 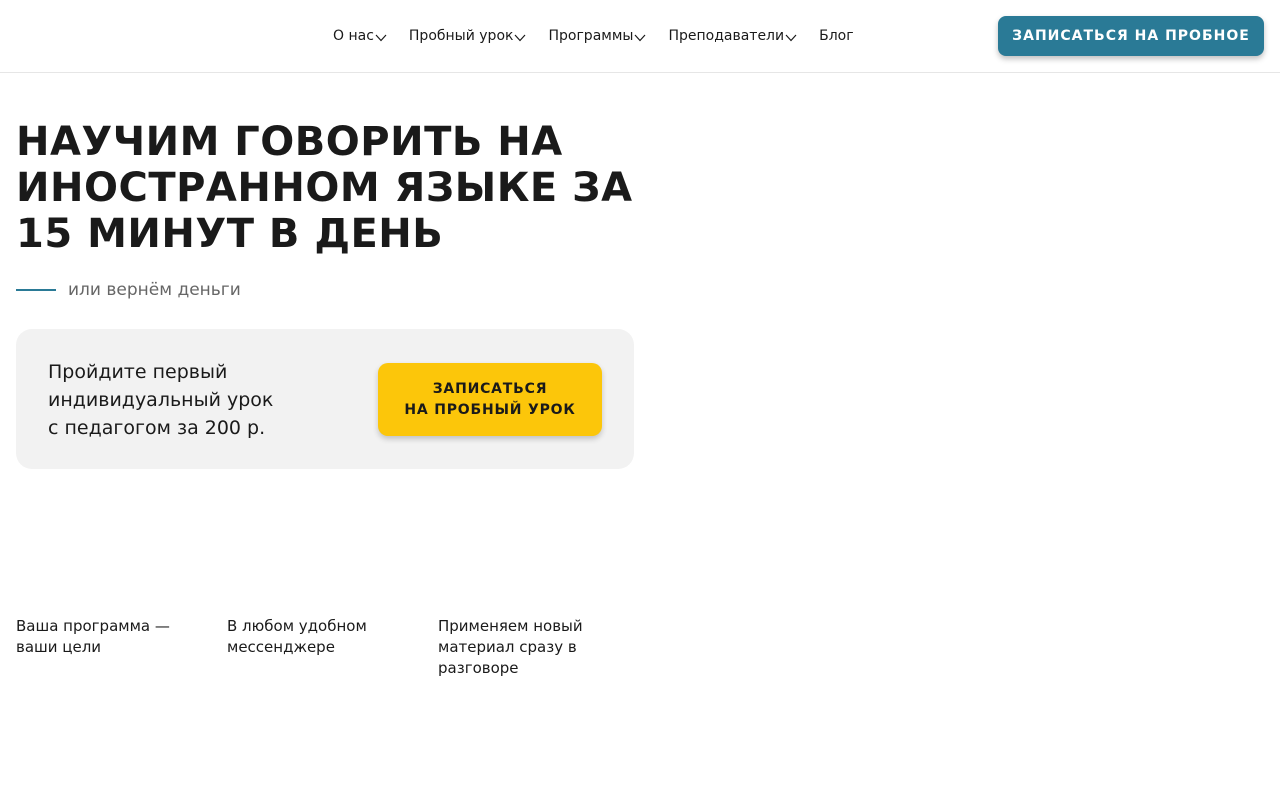 I want to click on hero-title-line: НАУЧИМ ГОВОРИТЬ НА, so click(x=289, y=142).